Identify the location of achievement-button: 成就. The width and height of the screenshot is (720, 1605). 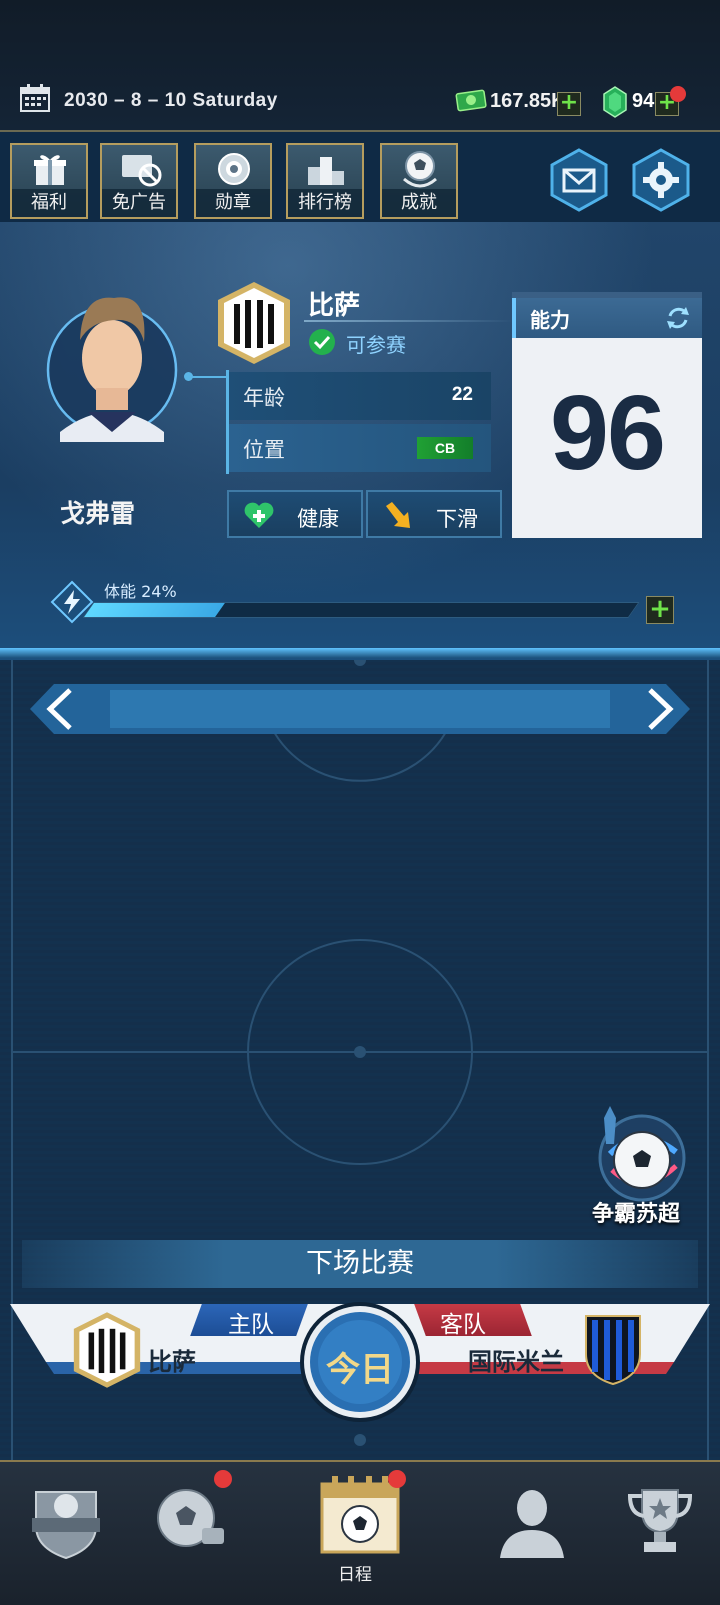
(419, 181).